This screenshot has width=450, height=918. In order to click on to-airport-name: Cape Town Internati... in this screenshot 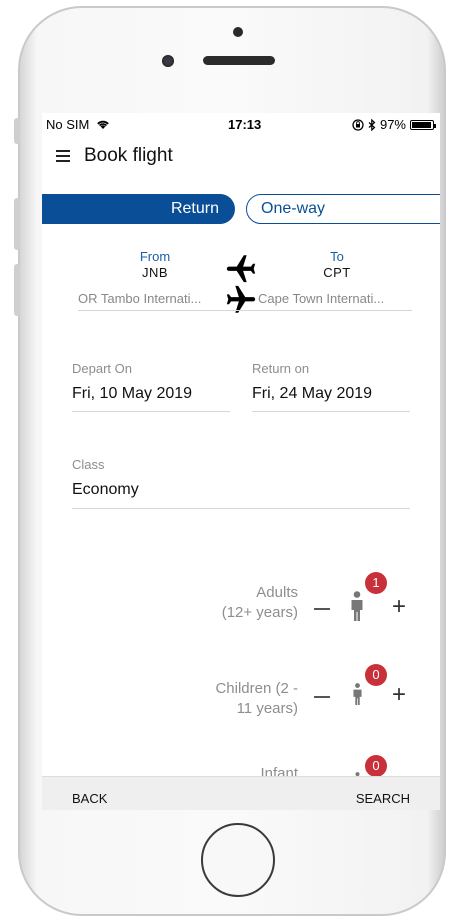, I will do `click(321, 298)`.